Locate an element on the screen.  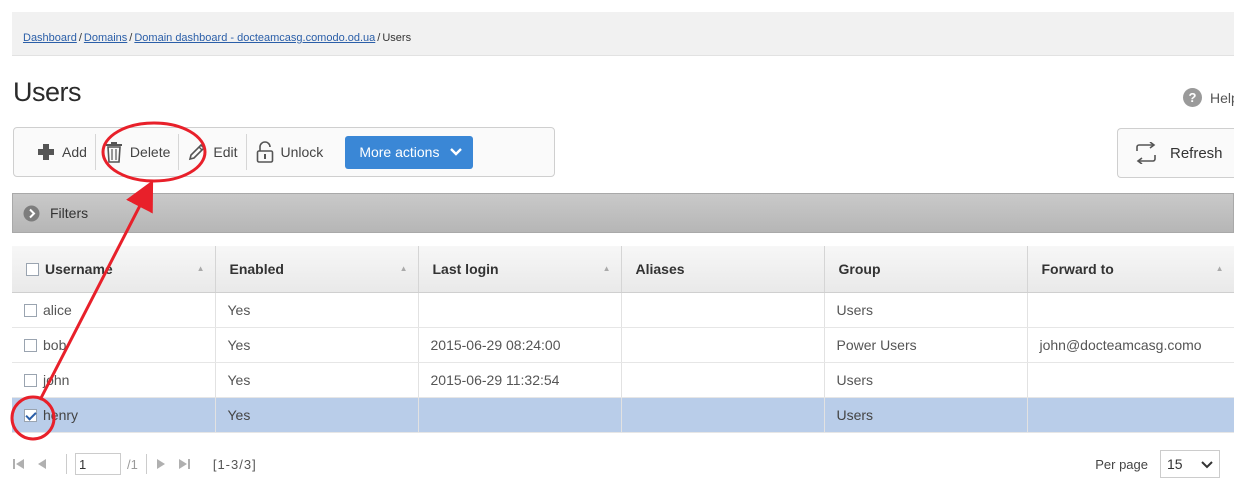
column-header-enabled: Enabled ▲ is located at coordinates (317, 269).